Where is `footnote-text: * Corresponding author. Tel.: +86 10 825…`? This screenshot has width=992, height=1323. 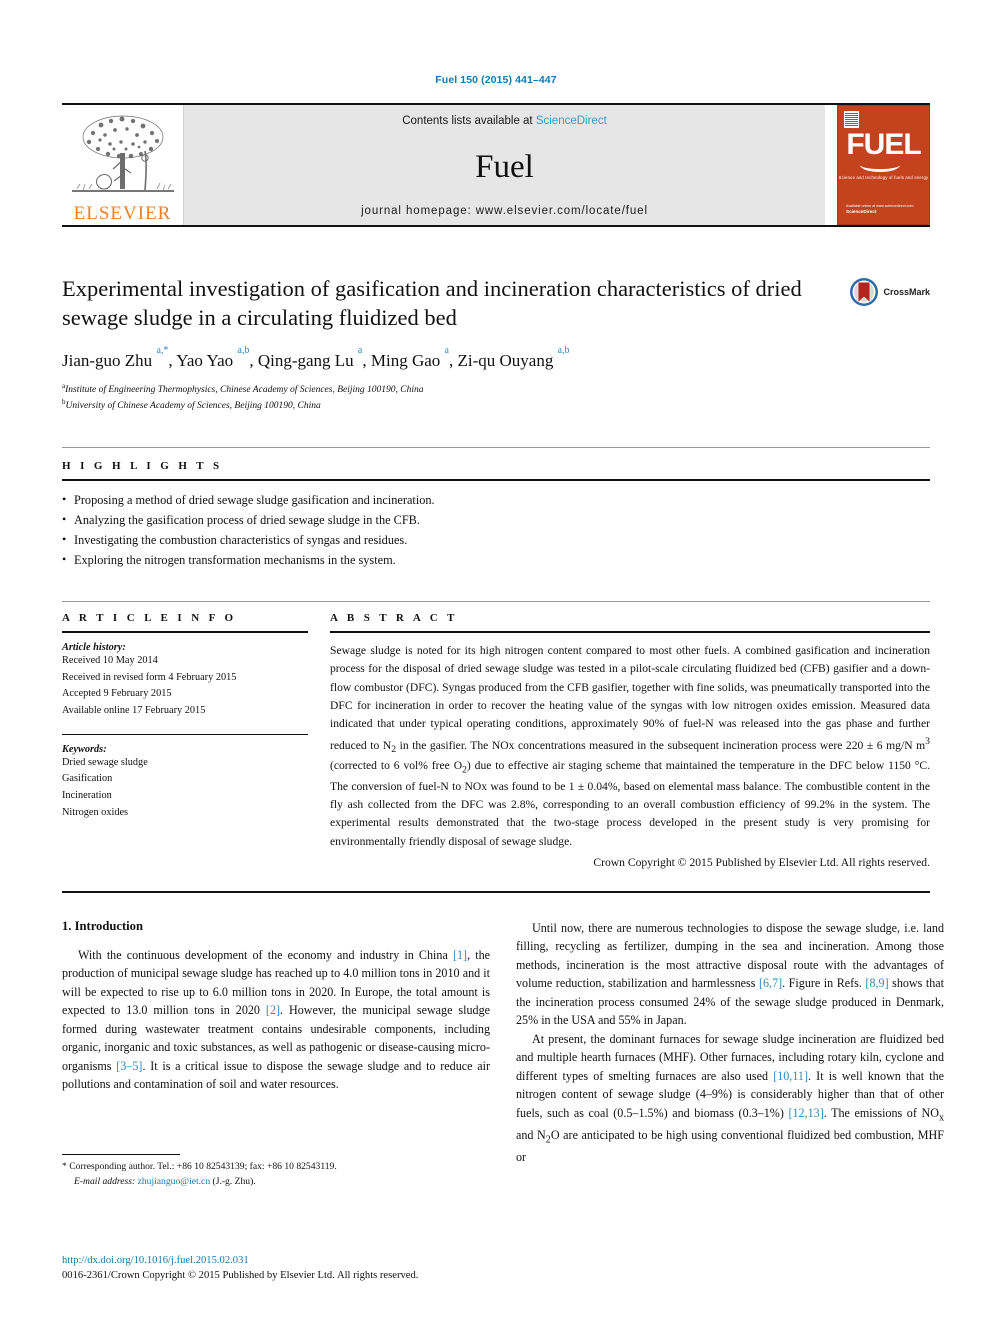
footnote-text: * Corresponding author. Tel.: +86 10 825… is located at coordinates (276, 1174).